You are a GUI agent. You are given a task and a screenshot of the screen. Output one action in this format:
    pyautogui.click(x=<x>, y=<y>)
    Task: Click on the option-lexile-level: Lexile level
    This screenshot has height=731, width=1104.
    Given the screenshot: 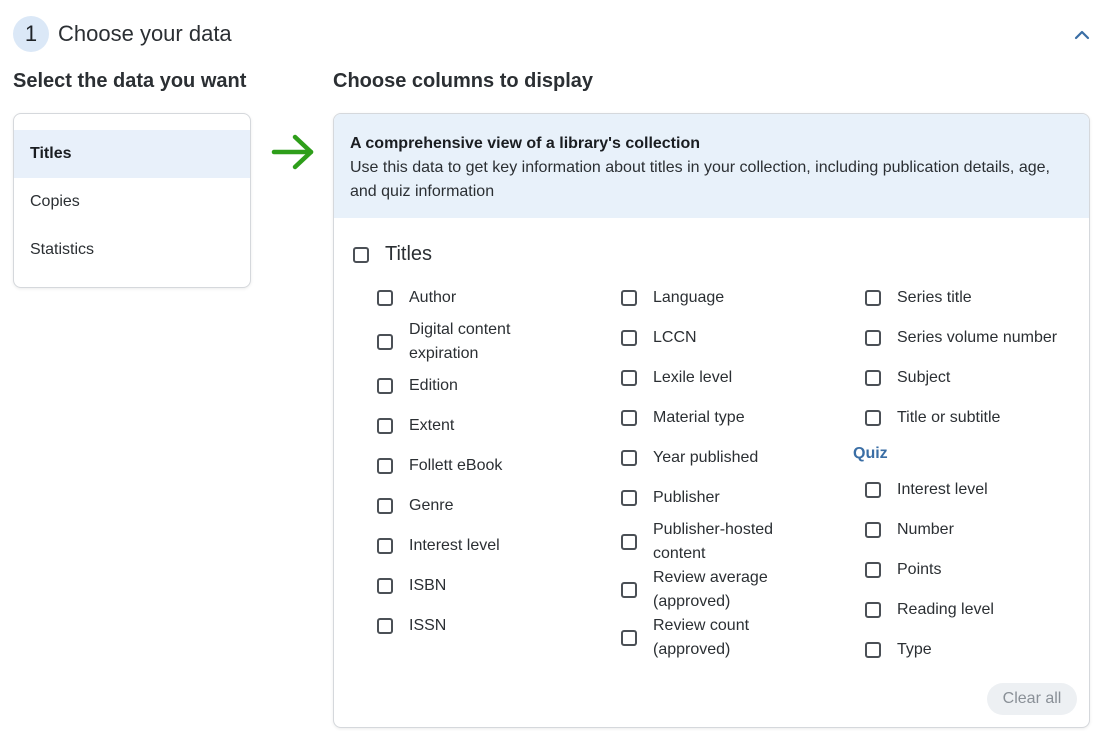 What is the action you would take?
    pyautogui.click(x=736, y=378)
    